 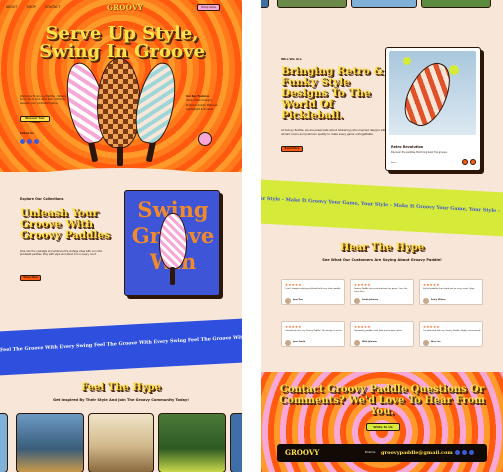 I want to click on reviewer-name: Sarah Johnson, so click(x=370, y=300).